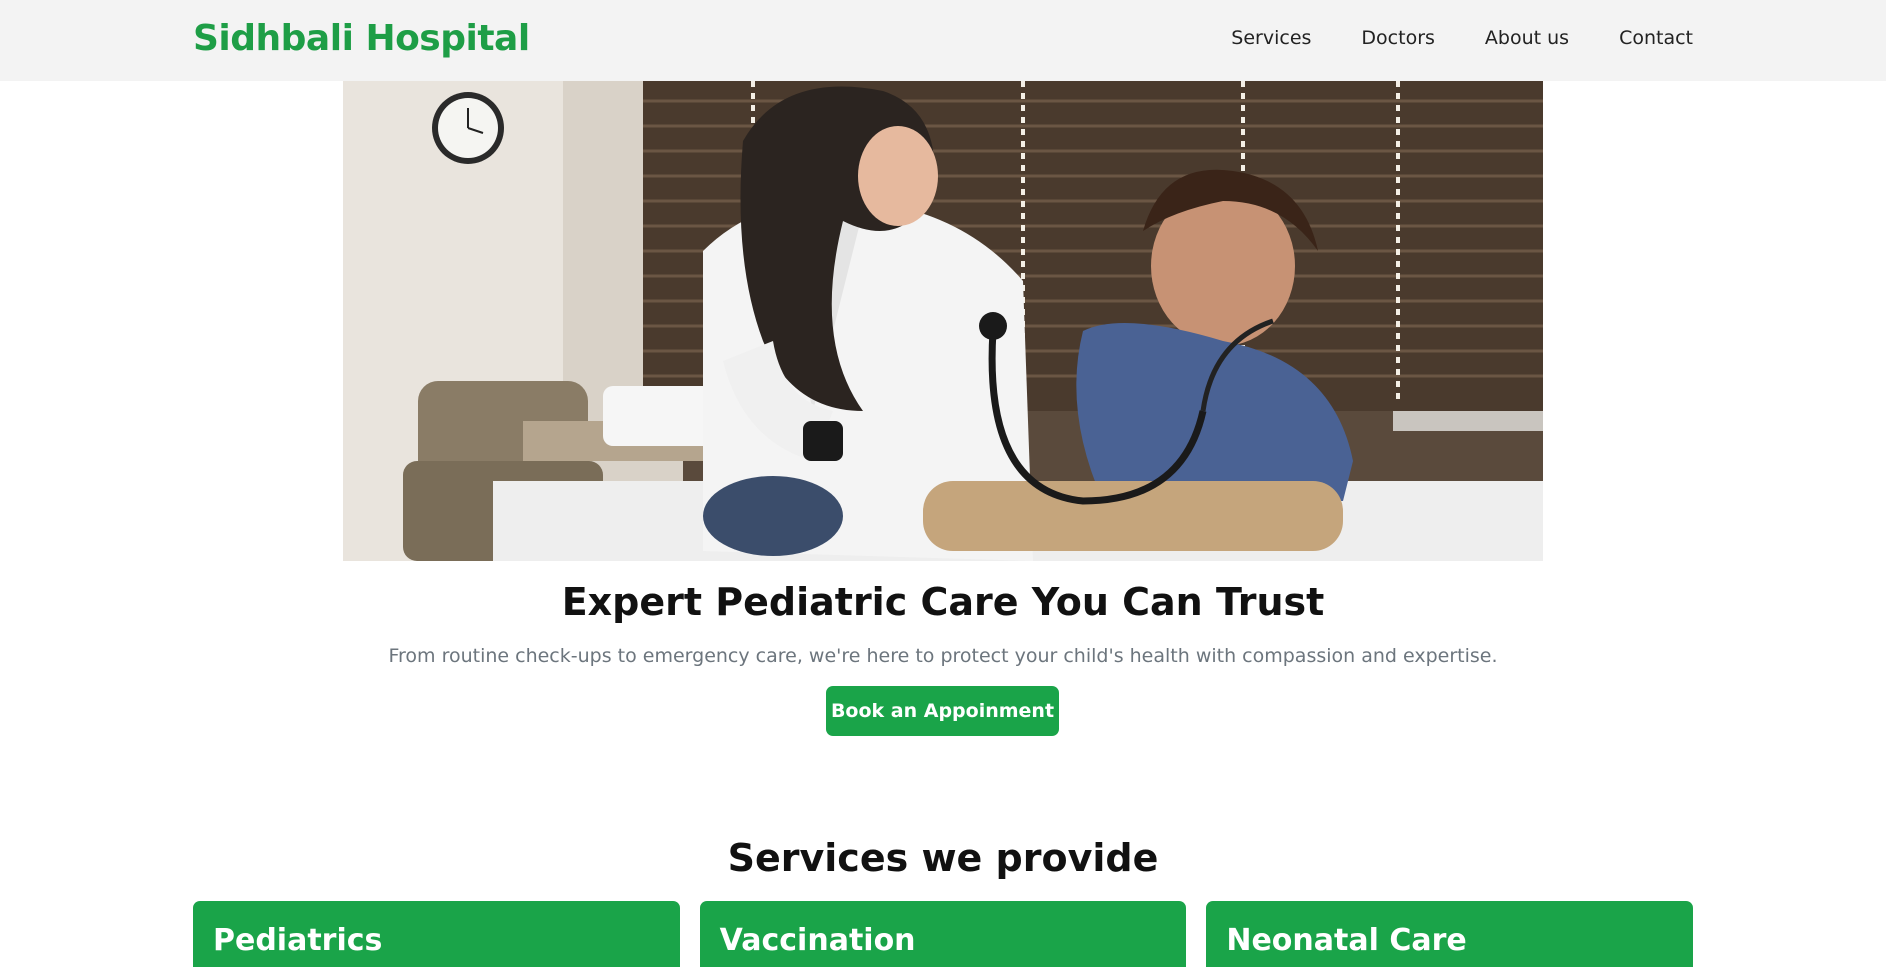 This screenshot has height=967, width=1886. I want to click on service-card-pediatrics: Pediatrics, so click(436, 934).